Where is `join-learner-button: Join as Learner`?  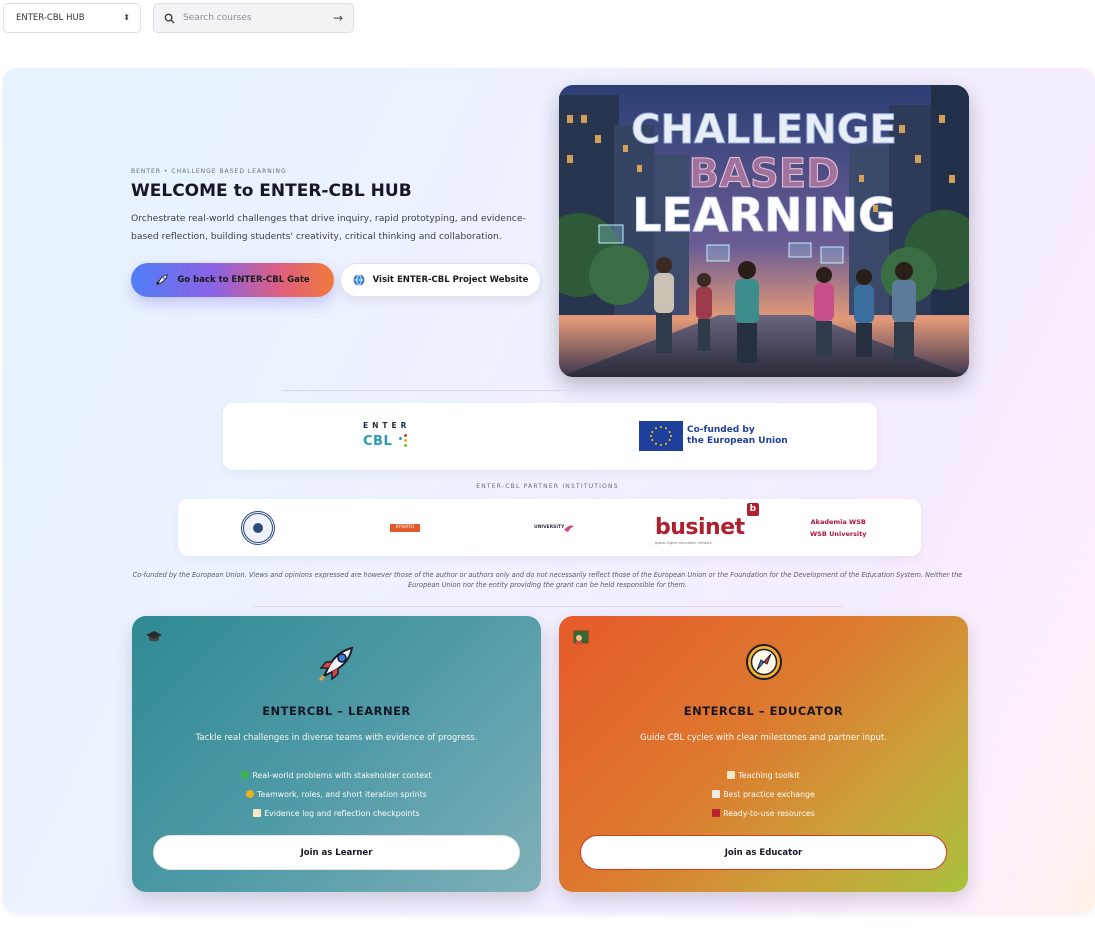 join-learner-button: Join as Learner is located at coordinates (336, 852).